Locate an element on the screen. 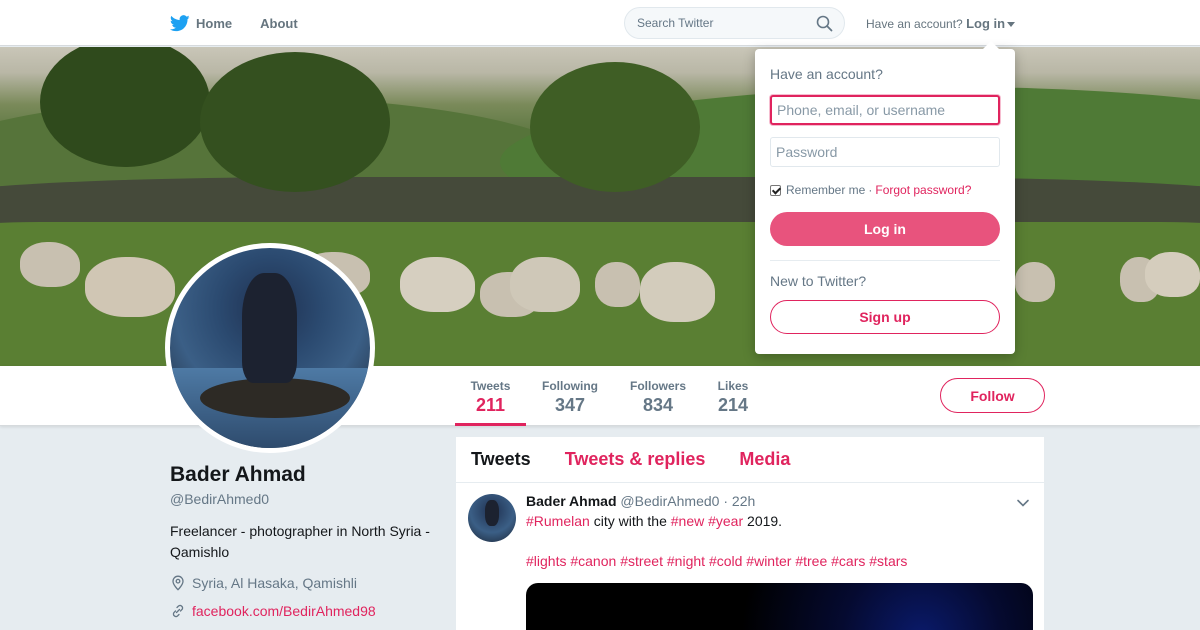 This screenshot has width=1200, height=630. top-navigation: Home About Have an account? Log in is located at coordinates (600, 23).